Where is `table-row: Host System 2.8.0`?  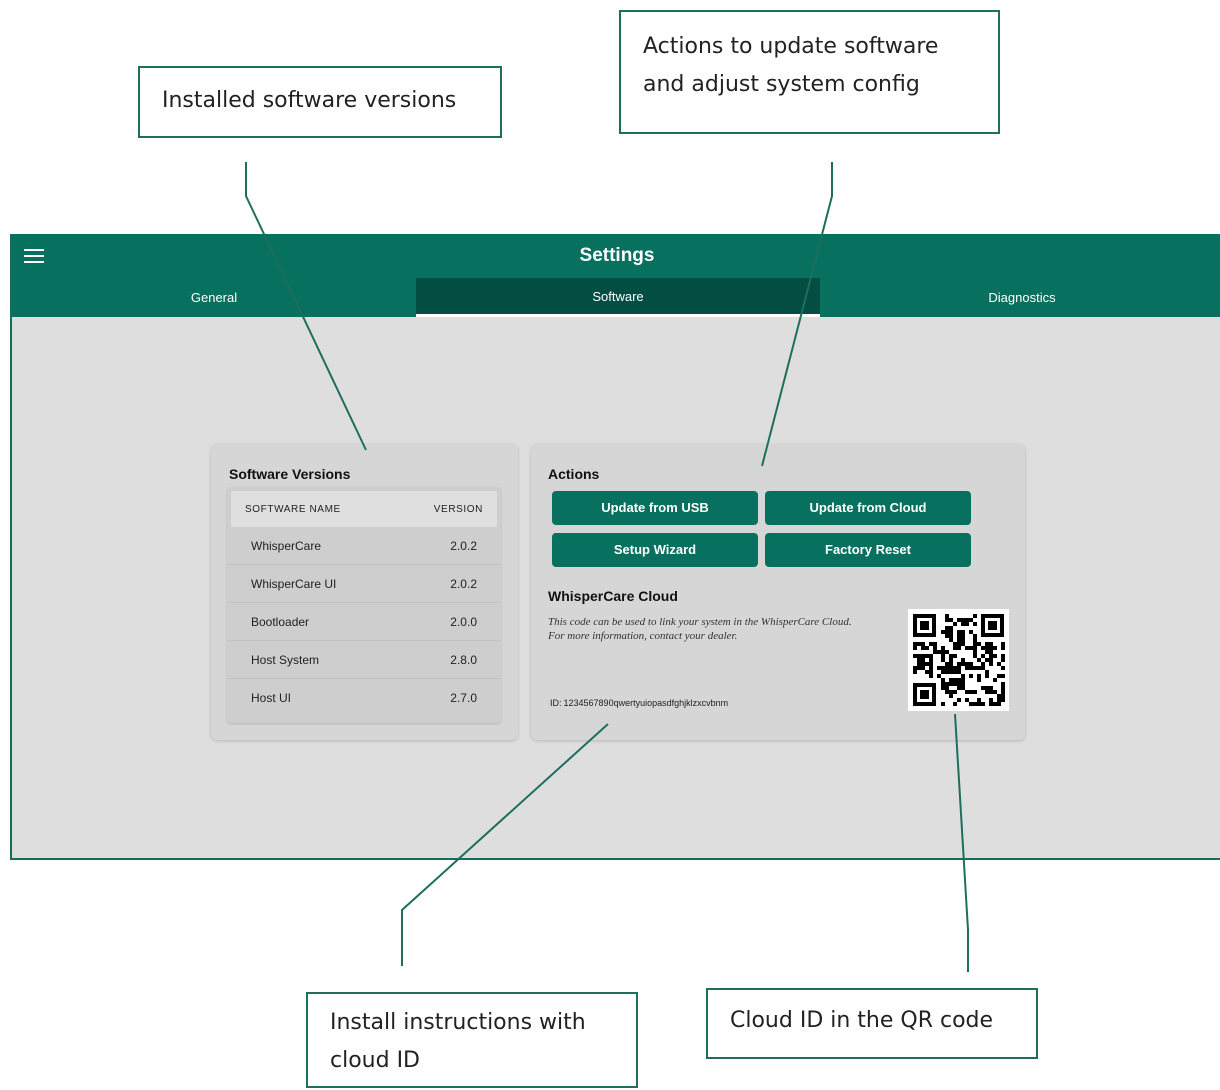 table-row: Host System 2.8.0 is located at coordinates (364, 660).